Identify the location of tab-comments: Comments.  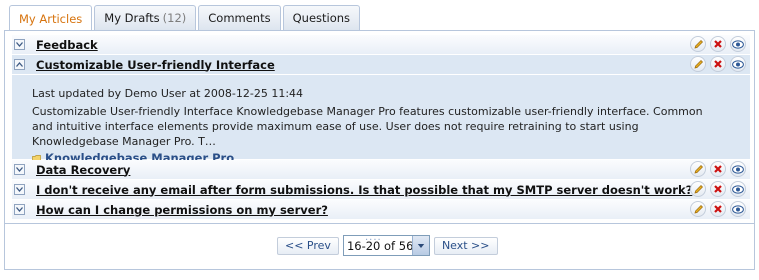
(239, 17).